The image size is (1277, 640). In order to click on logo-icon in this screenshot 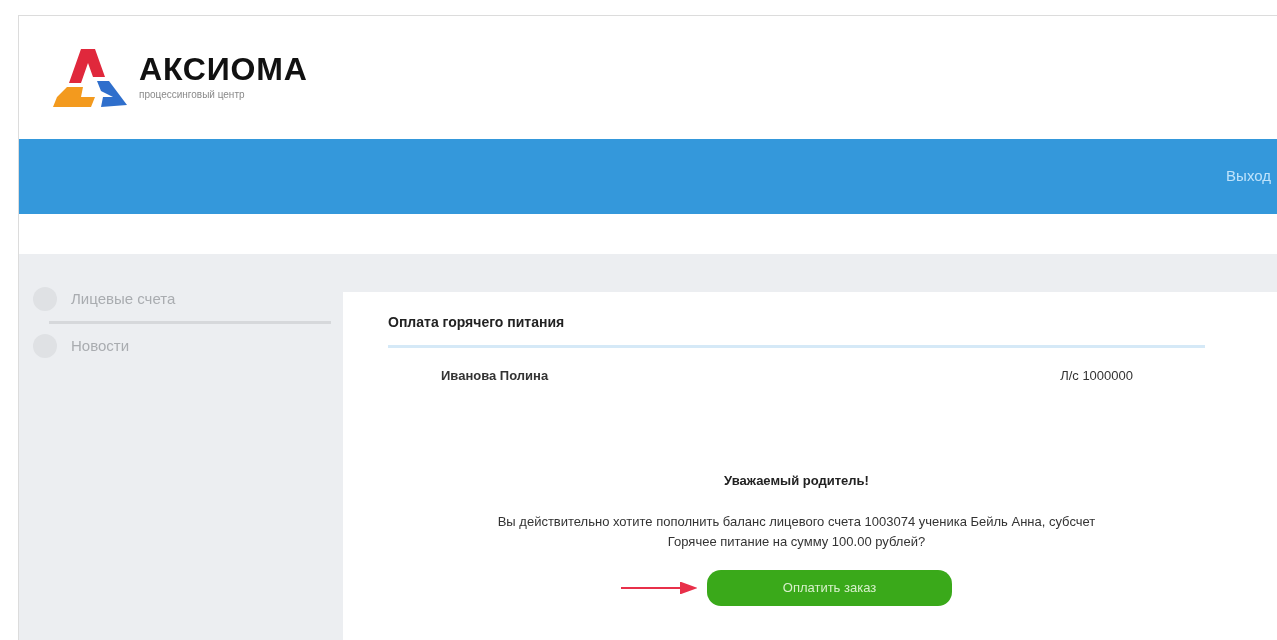, I will do `click(90, 77)`.